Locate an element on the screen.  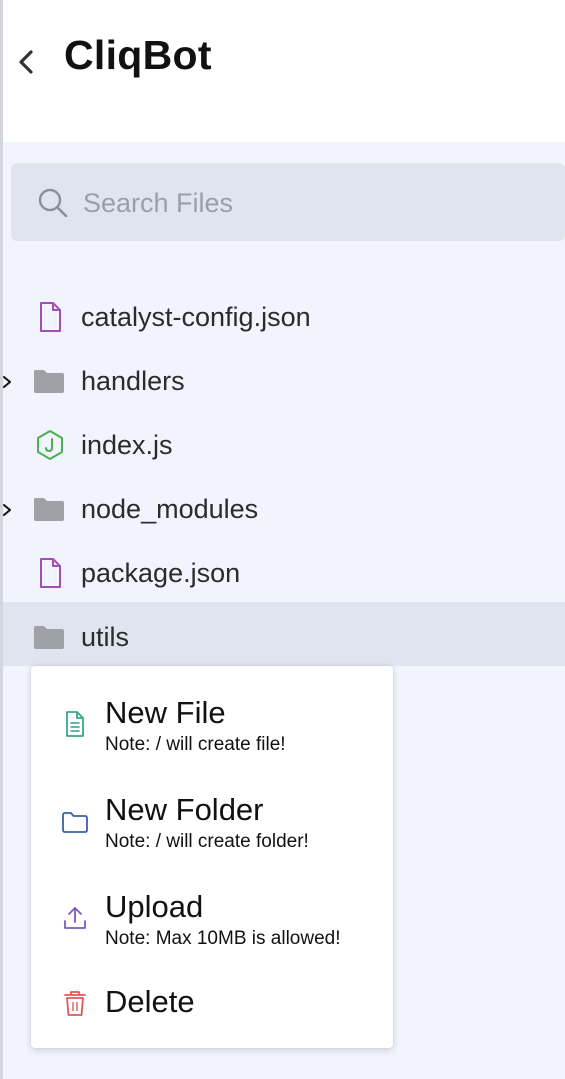
menu-item-label: Upload is located at coordinates (154, 906).